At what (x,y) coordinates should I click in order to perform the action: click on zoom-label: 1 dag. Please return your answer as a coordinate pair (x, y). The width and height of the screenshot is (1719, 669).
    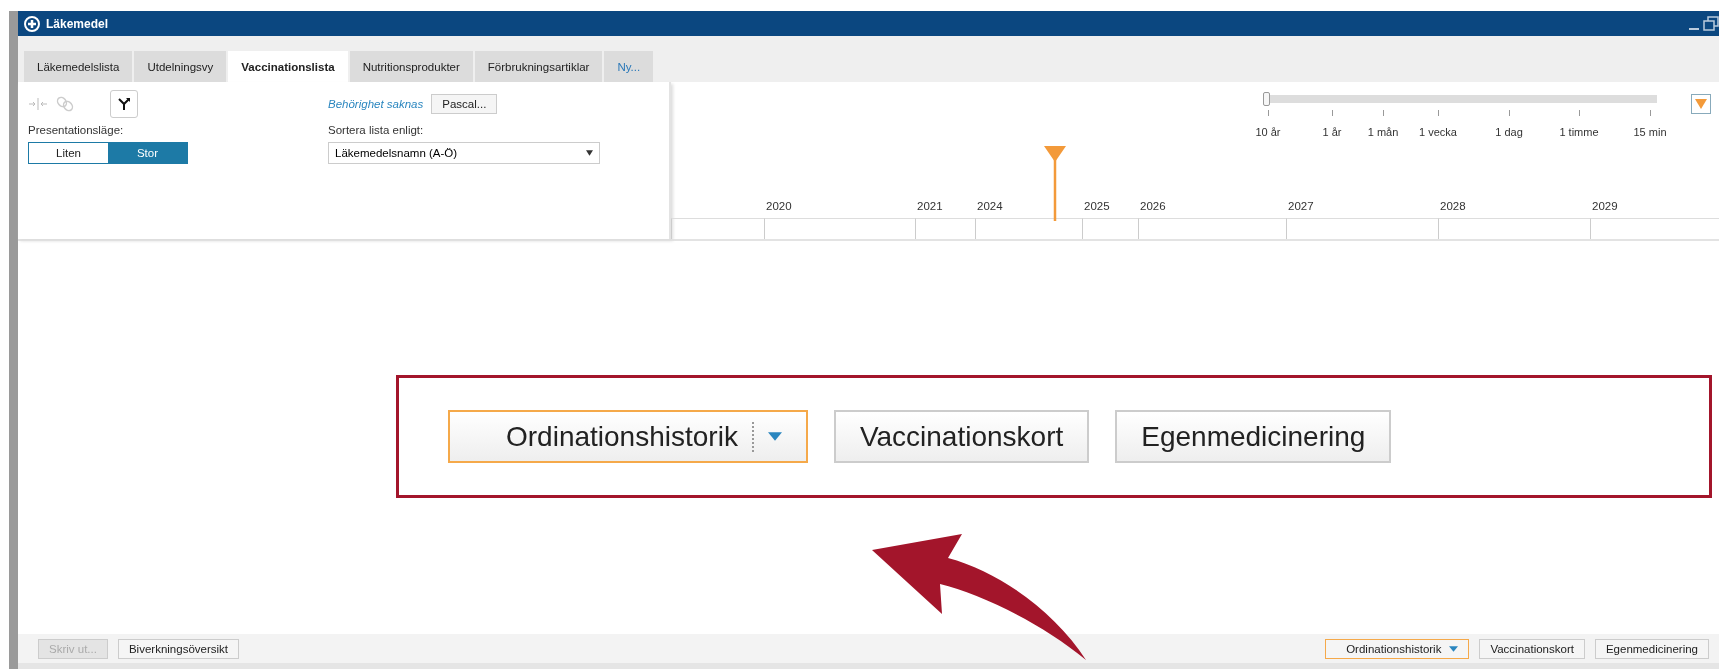
    Looking at the image, I should click on (1509, 132).